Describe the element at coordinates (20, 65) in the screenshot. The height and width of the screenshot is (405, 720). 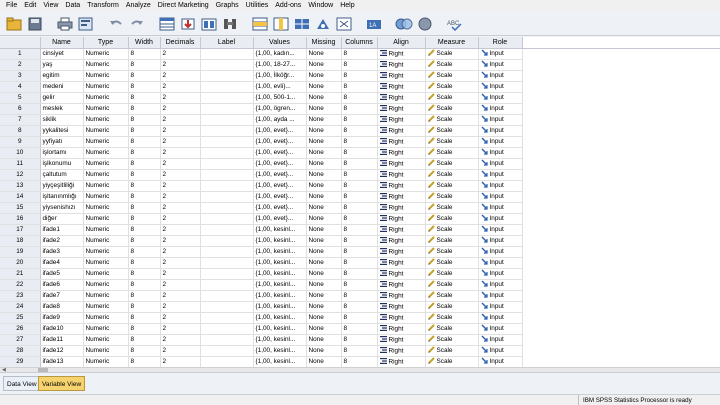
I see `row-number: 2` at that location.